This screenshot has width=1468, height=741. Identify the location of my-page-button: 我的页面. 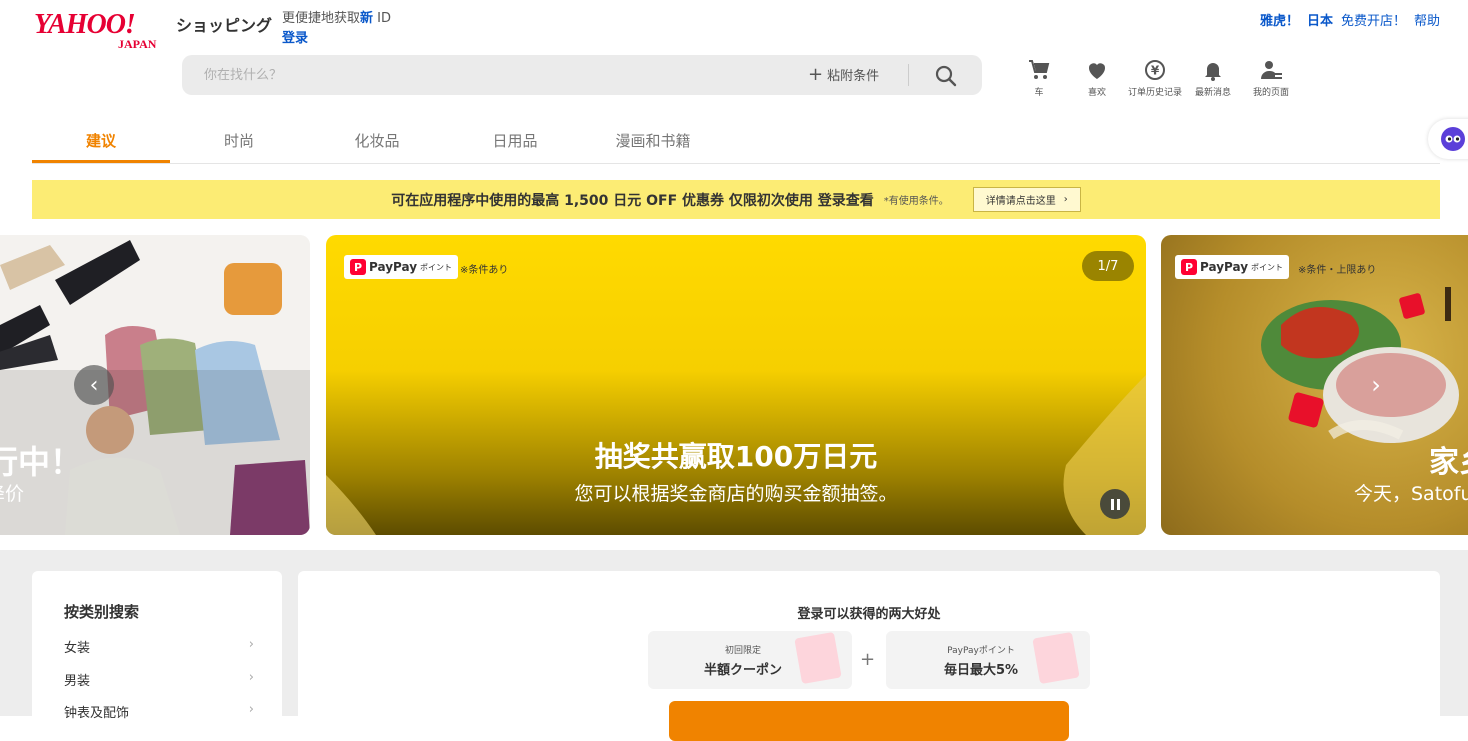
(1271, 77).